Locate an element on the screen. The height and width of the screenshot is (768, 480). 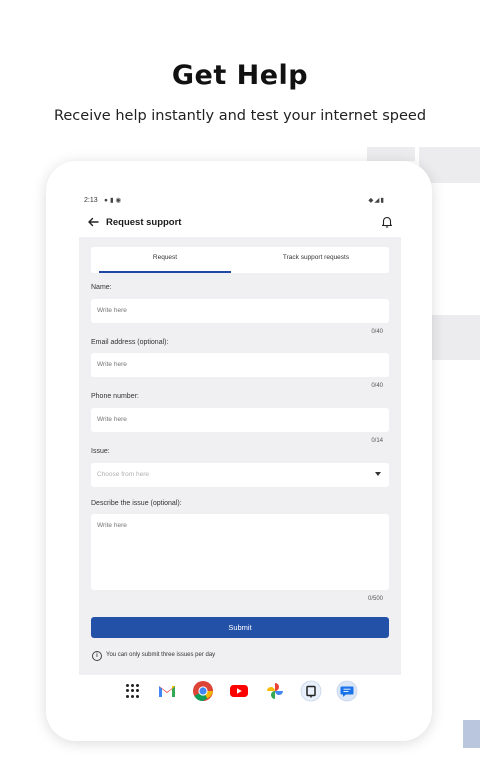
photos-icon is located at coordinates (275, 691).